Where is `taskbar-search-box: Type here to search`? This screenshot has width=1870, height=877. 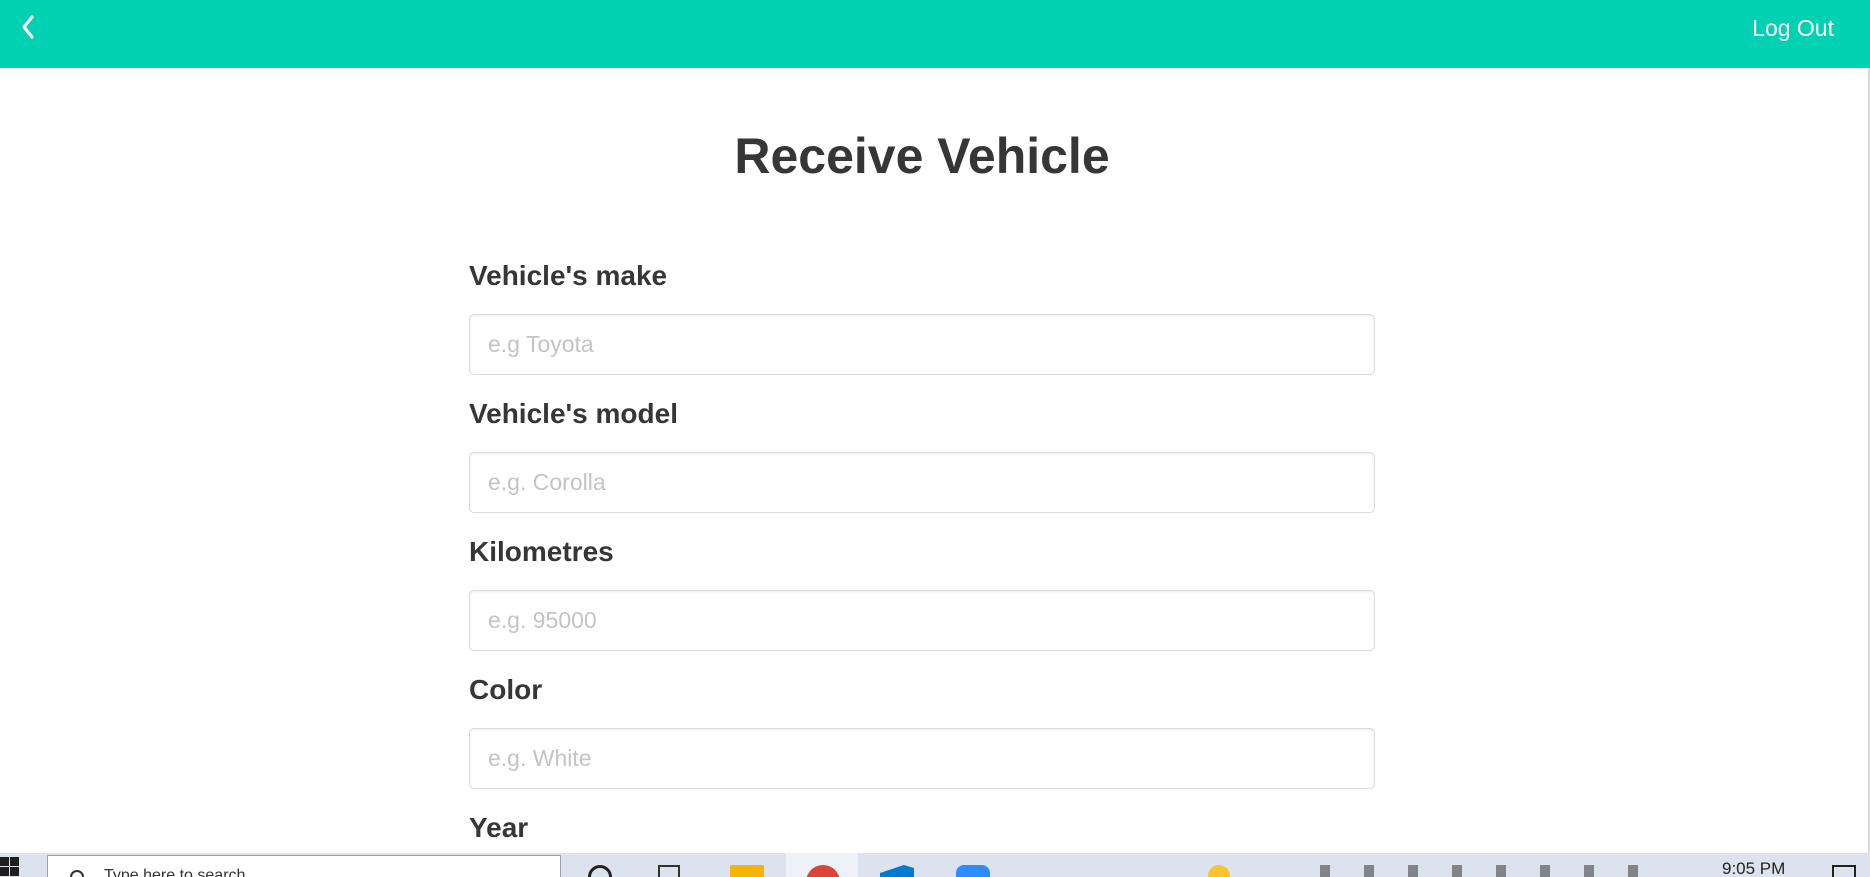
taskbar-search-box: Type here to search is located at coordinates (304, 866).